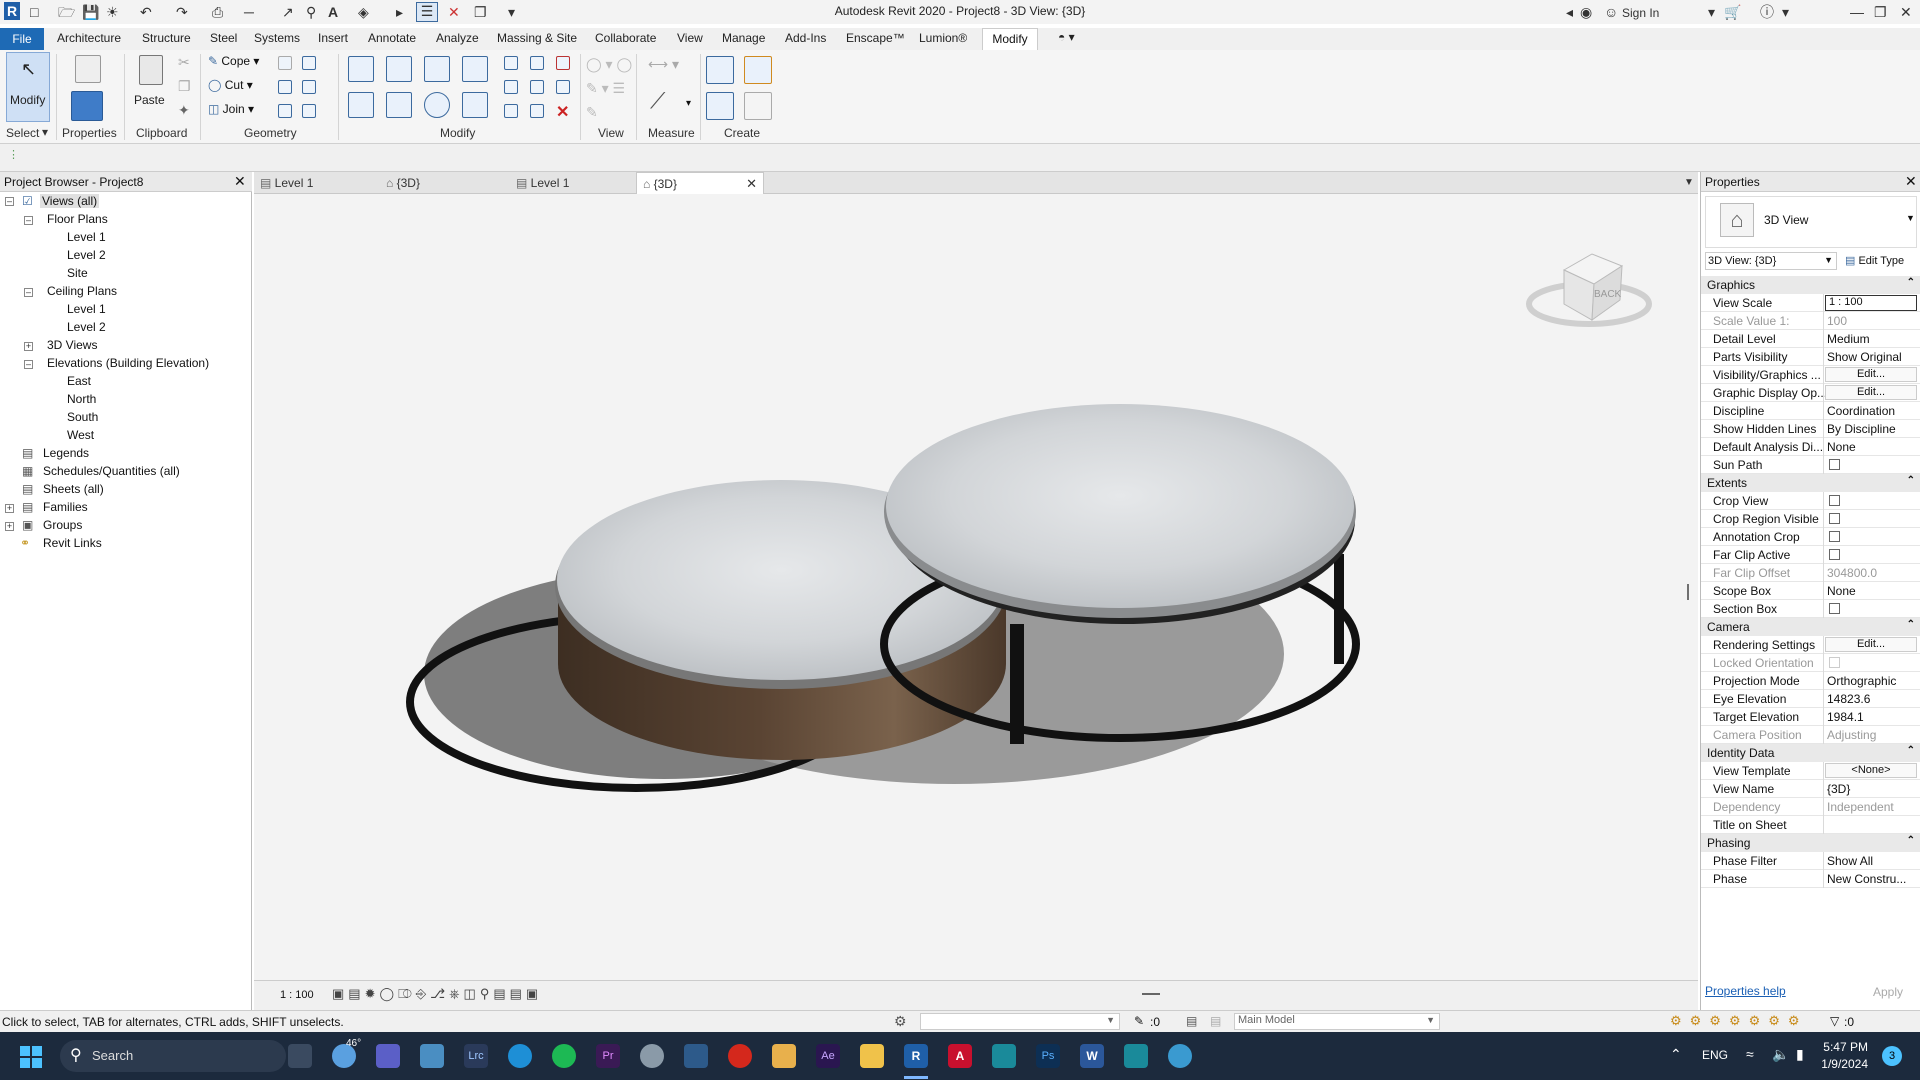  I want to click on photos-icon, so click(432, 1056).